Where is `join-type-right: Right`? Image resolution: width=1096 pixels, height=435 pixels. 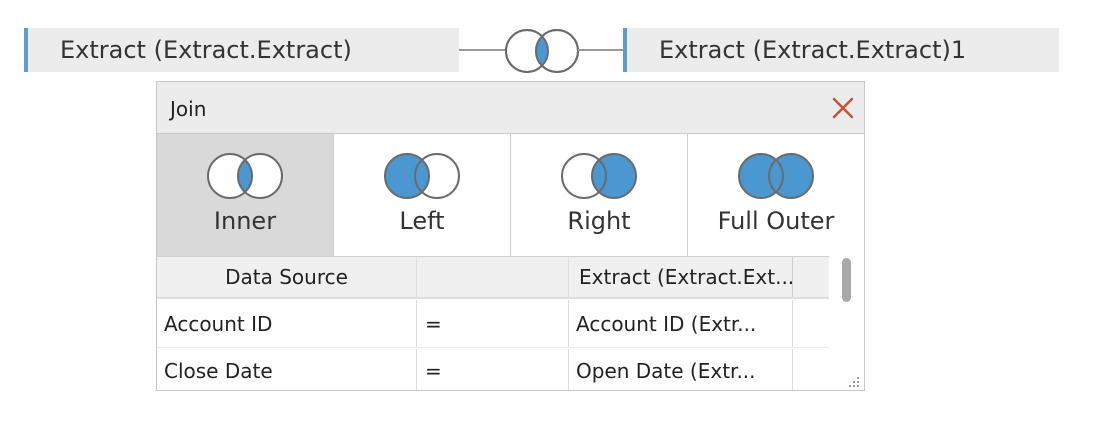
join-type-right: Right is located at coordinates (599, 195).